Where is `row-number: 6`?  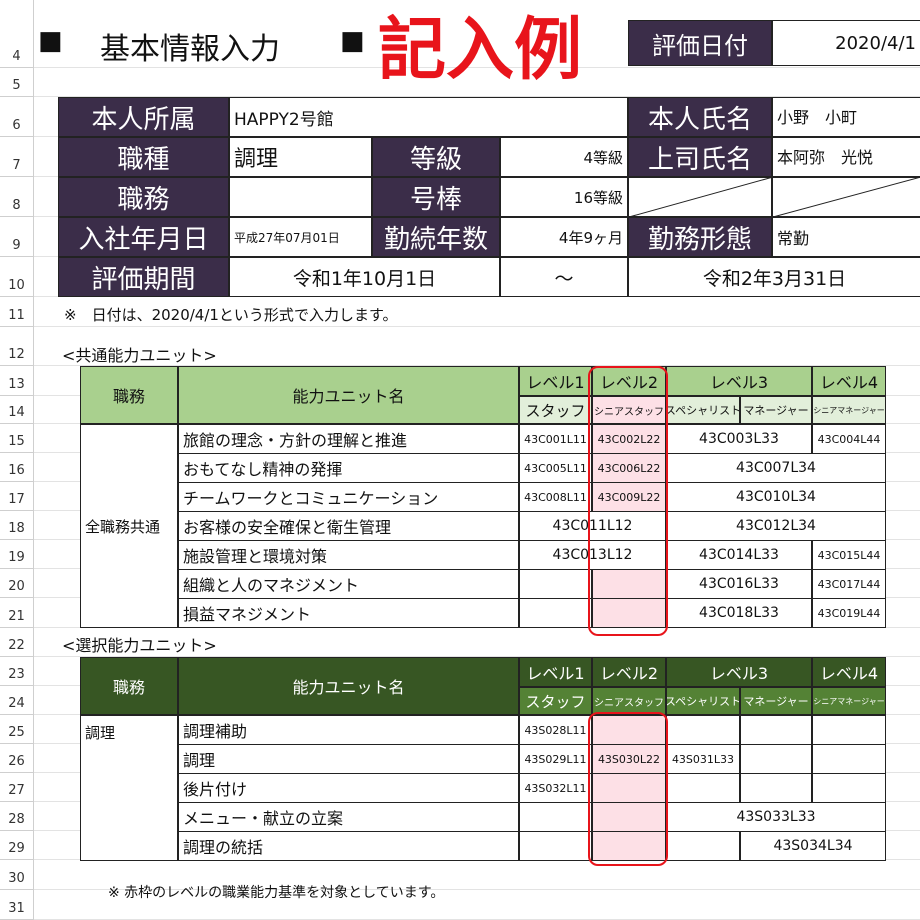 row-number: 6 is located at coordinates (17, 117).